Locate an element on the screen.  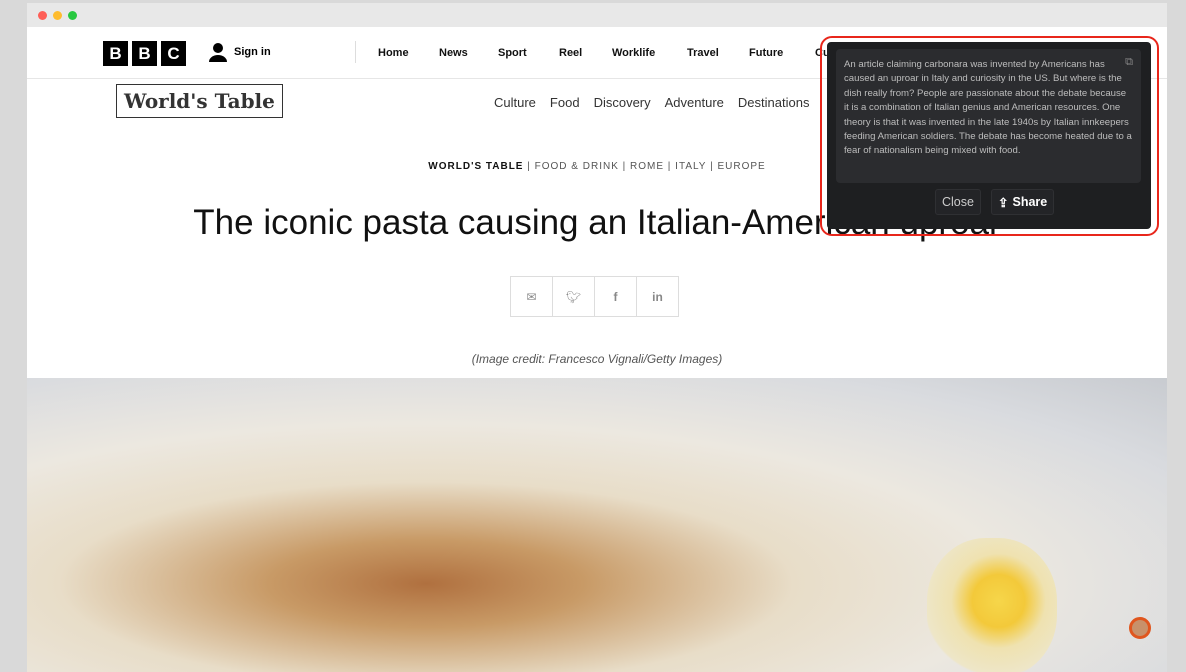
share-button: ⇪ Share is located at coordinates (1023, 202).